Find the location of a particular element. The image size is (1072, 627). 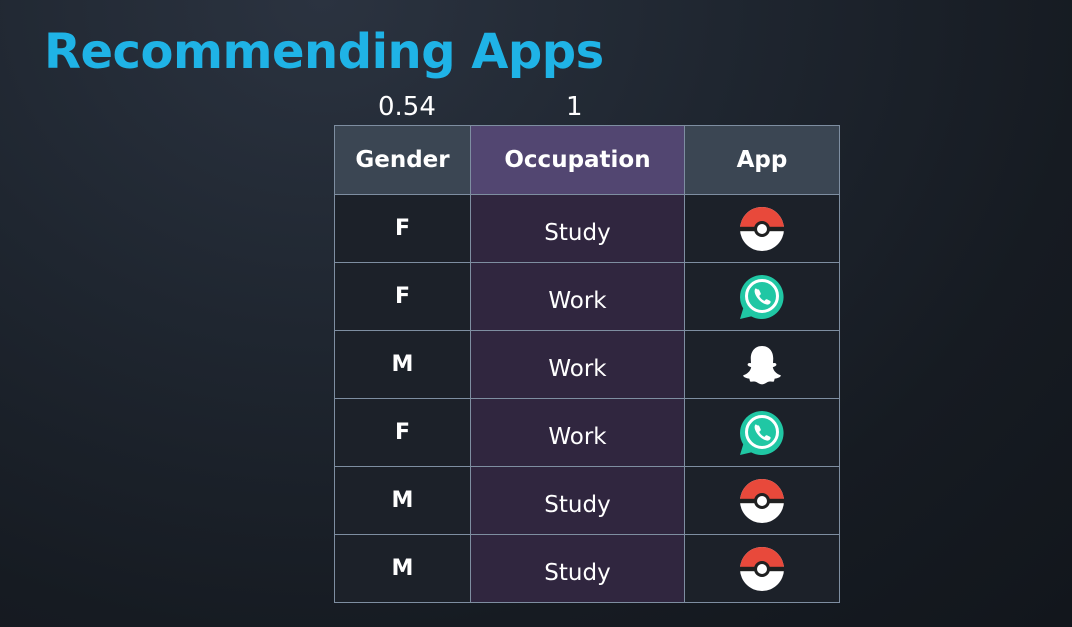

slide-title: Recommending Apps is located at coordinates (324, 52).